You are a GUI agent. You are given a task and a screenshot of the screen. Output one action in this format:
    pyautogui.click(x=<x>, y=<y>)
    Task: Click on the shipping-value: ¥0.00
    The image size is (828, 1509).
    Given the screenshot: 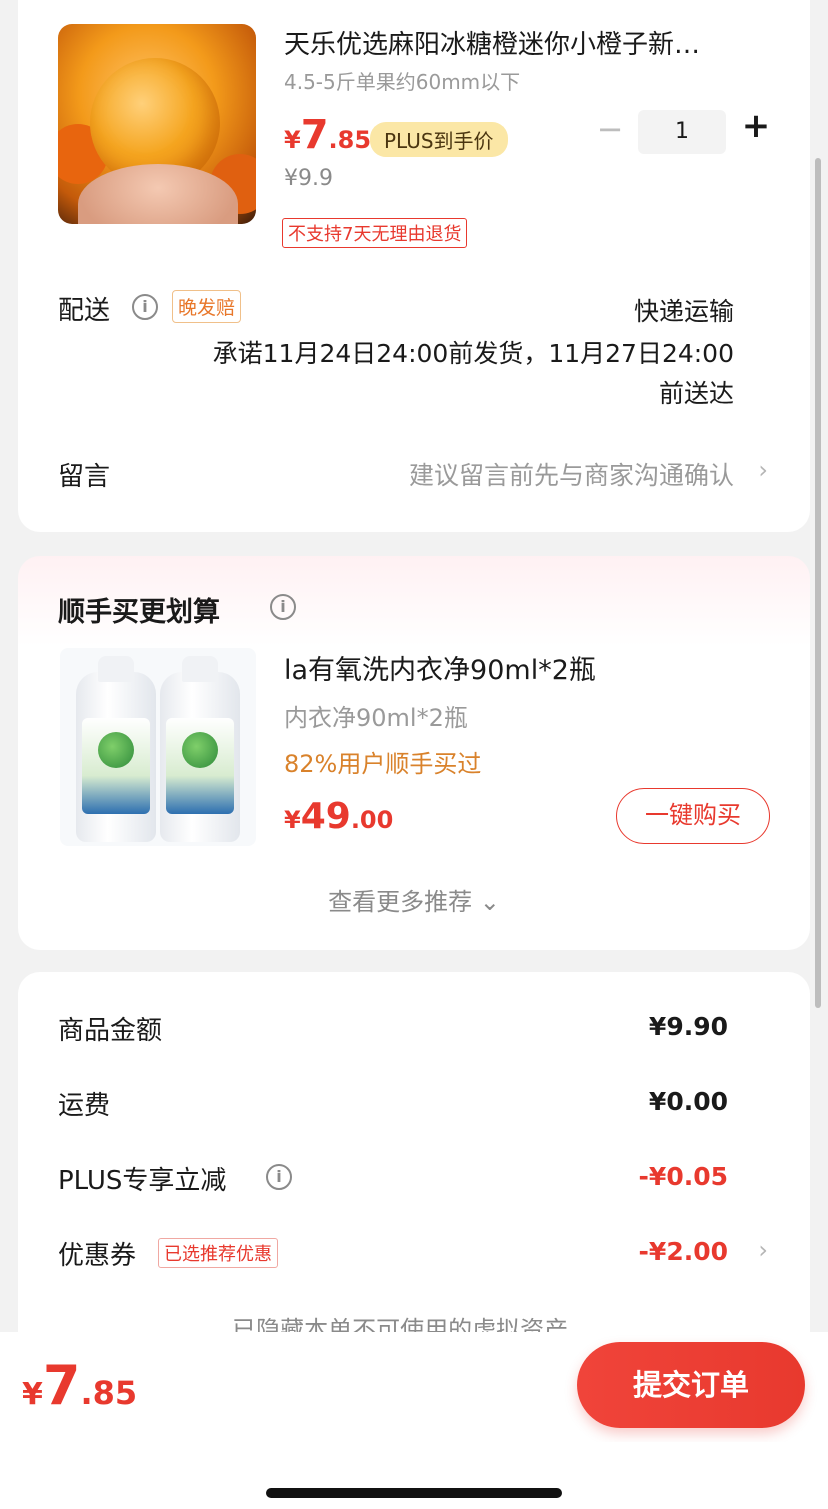 What is the action you would take?
    pyautogui.click(x=688, y=1101)
    